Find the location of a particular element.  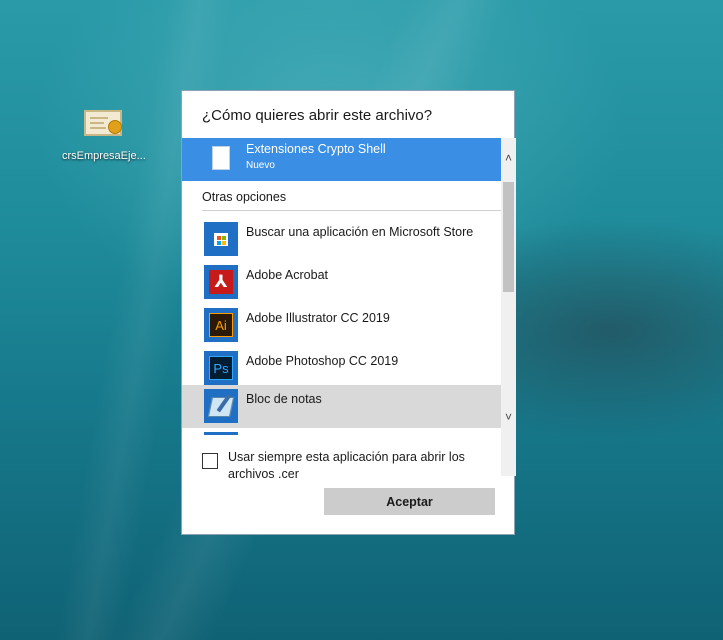

always-use-checkbox is located at coordinates (210, 461).